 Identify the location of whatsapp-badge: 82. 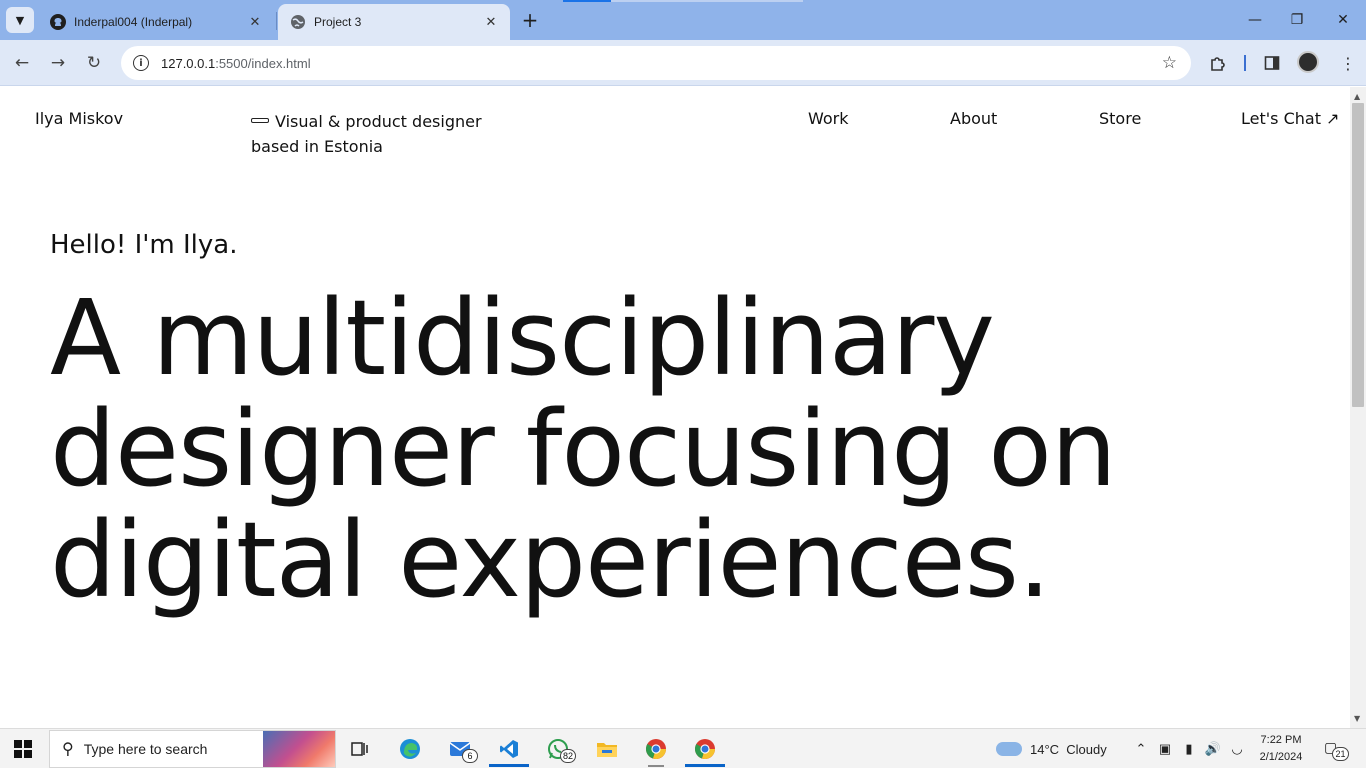
(567, 756).